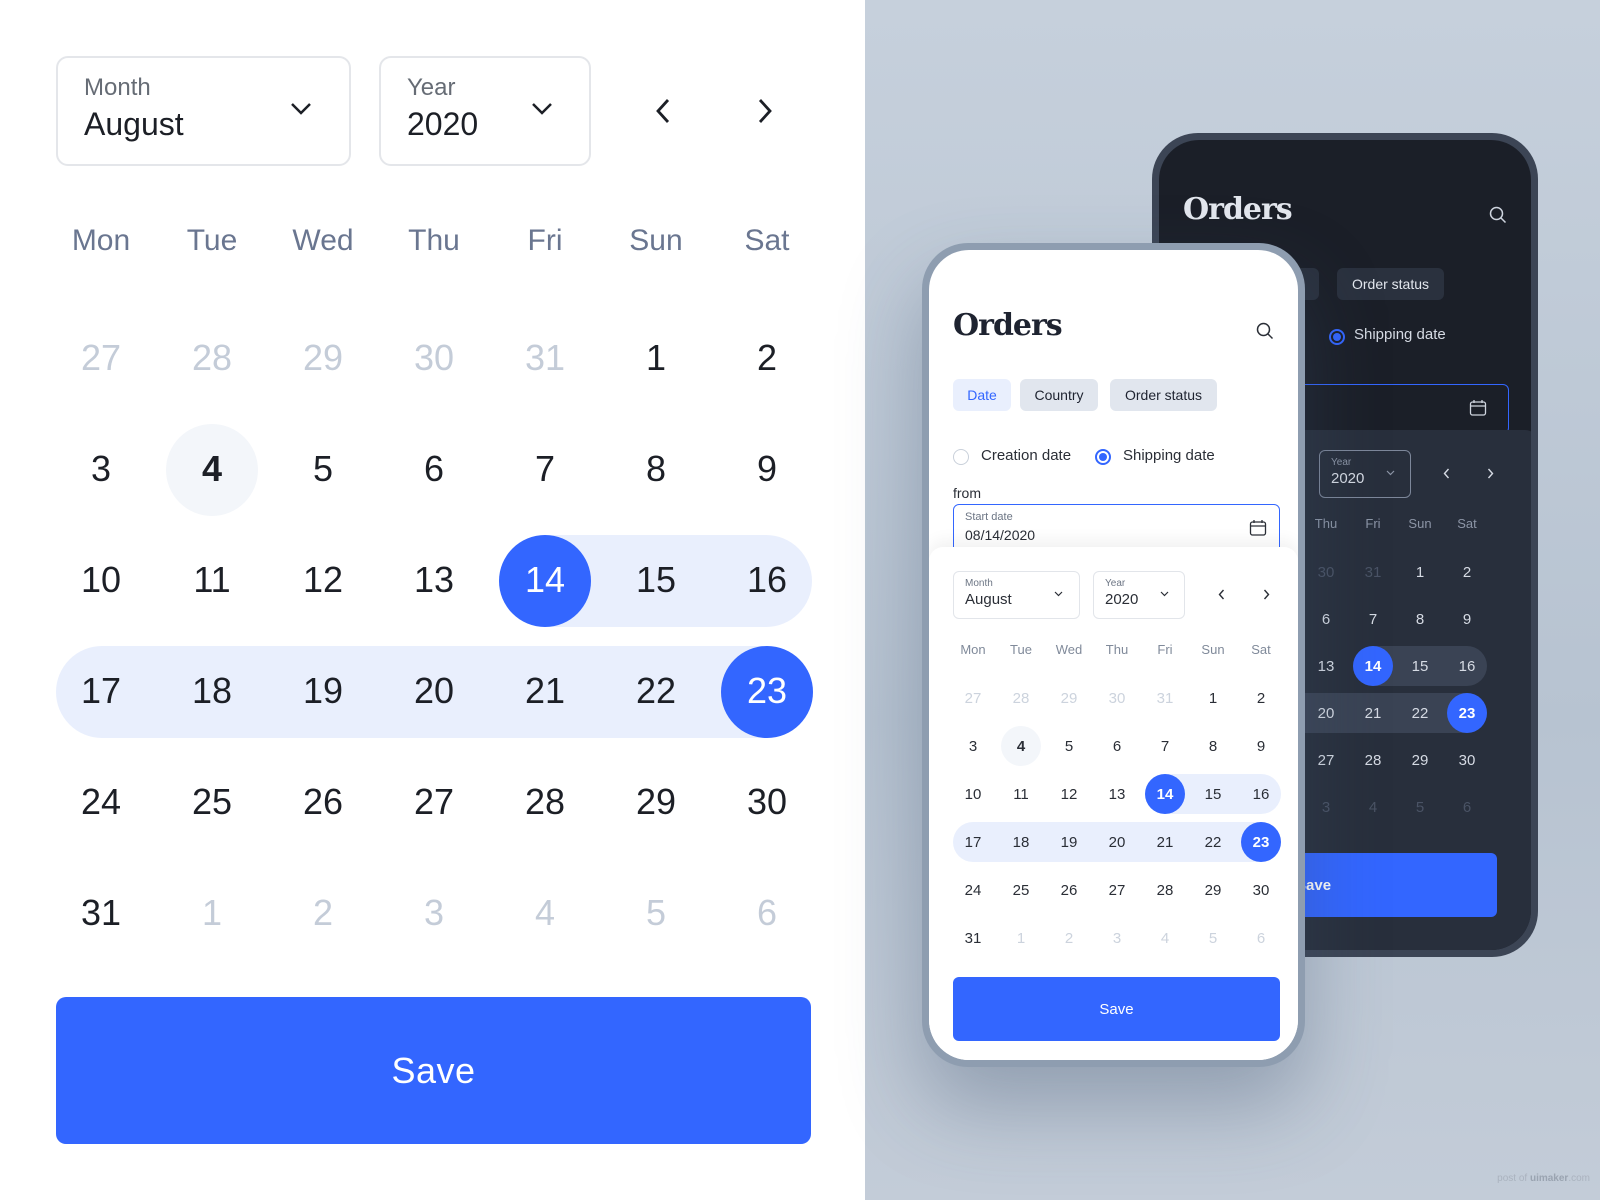  What do you see at coordinates (1059, 395) in the screenshot?
I see `chip-country: Country` at bounding box center [1059, 395].